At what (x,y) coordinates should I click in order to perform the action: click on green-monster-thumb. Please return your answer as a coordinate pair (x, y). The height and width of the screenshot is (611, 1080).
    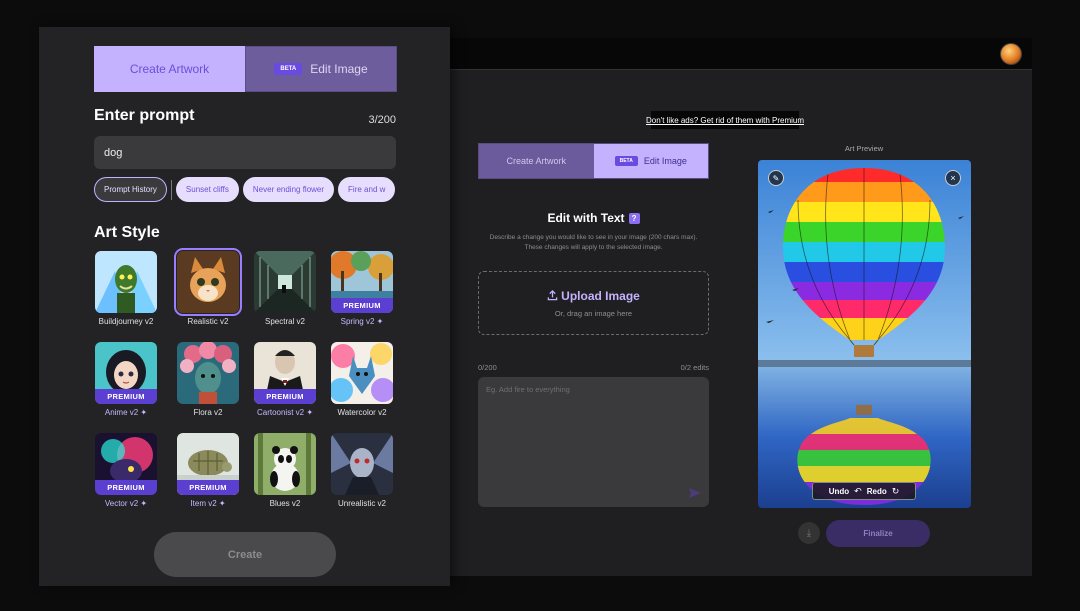
    Looking at the image, I should click on (126, 282).